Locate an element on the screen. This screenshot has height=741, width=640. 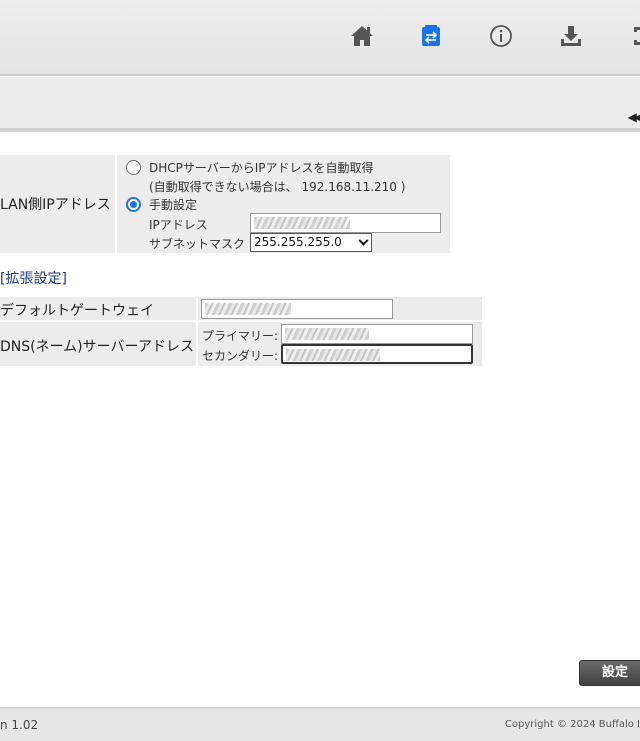
dns-server-label: DNS(ネーム)サーバーアドレス is located at coordinates (97, 347).